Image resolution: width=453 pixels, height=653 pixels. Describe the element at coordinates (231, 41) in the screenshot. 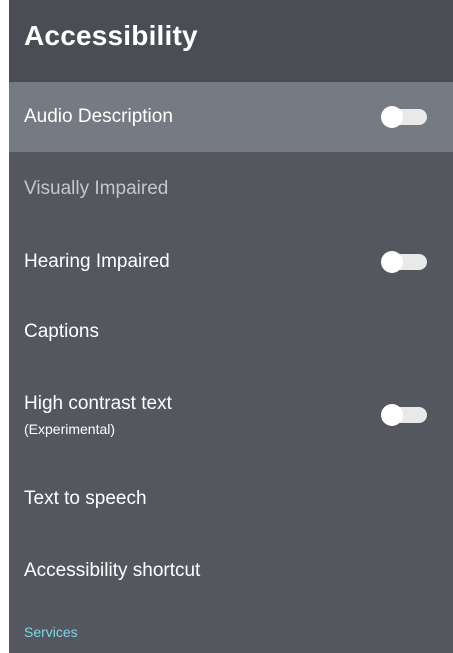

I see `panel-header: Accessibility` at that location.